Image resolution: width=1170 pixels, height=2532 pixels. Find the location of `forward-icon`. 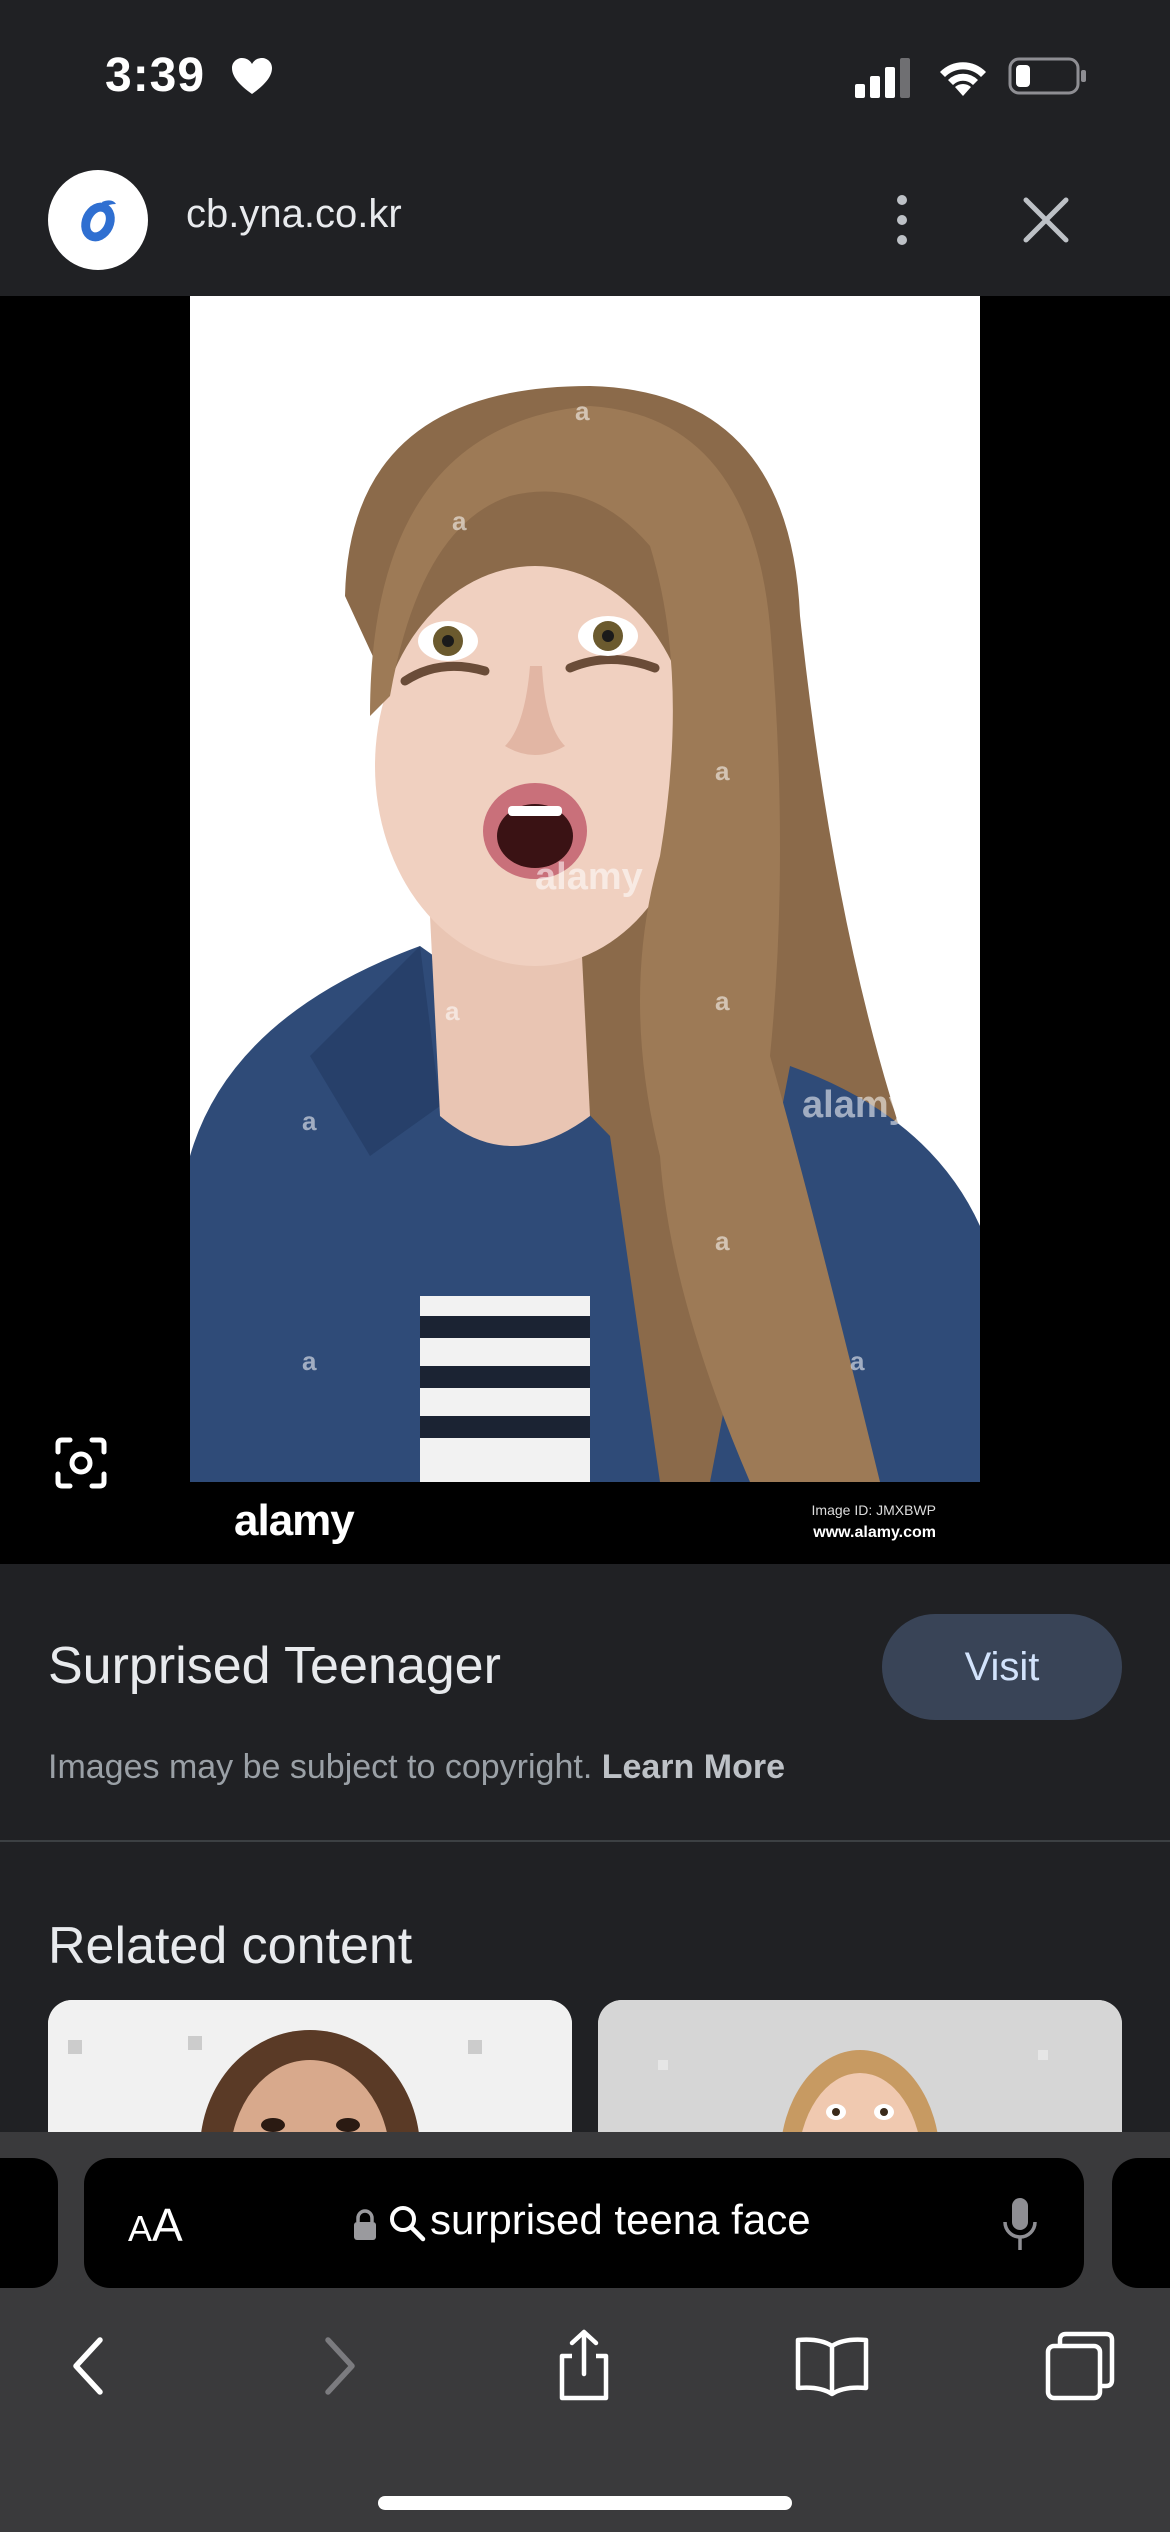

forward-icon is located at coordinates (340, 2366).